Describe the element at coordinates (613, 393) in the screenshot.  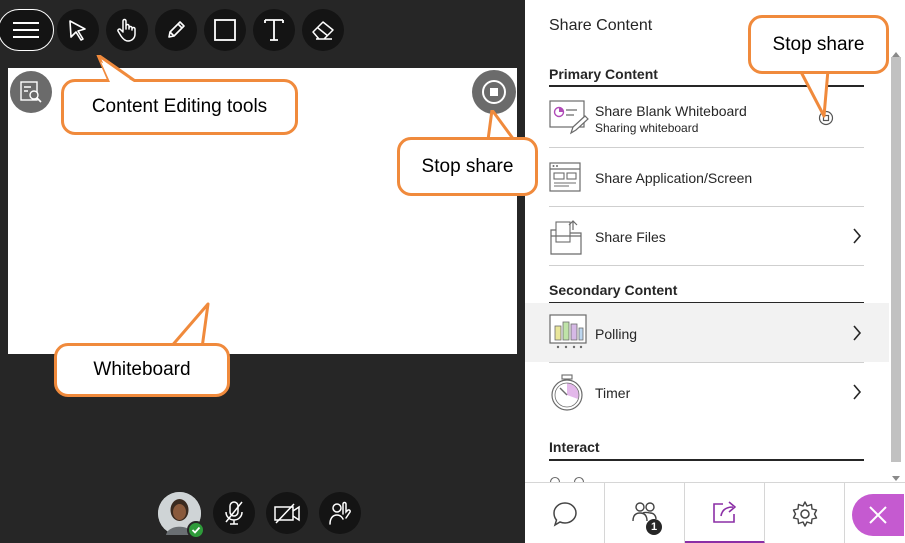
I see `item-label: Timer` at that location.